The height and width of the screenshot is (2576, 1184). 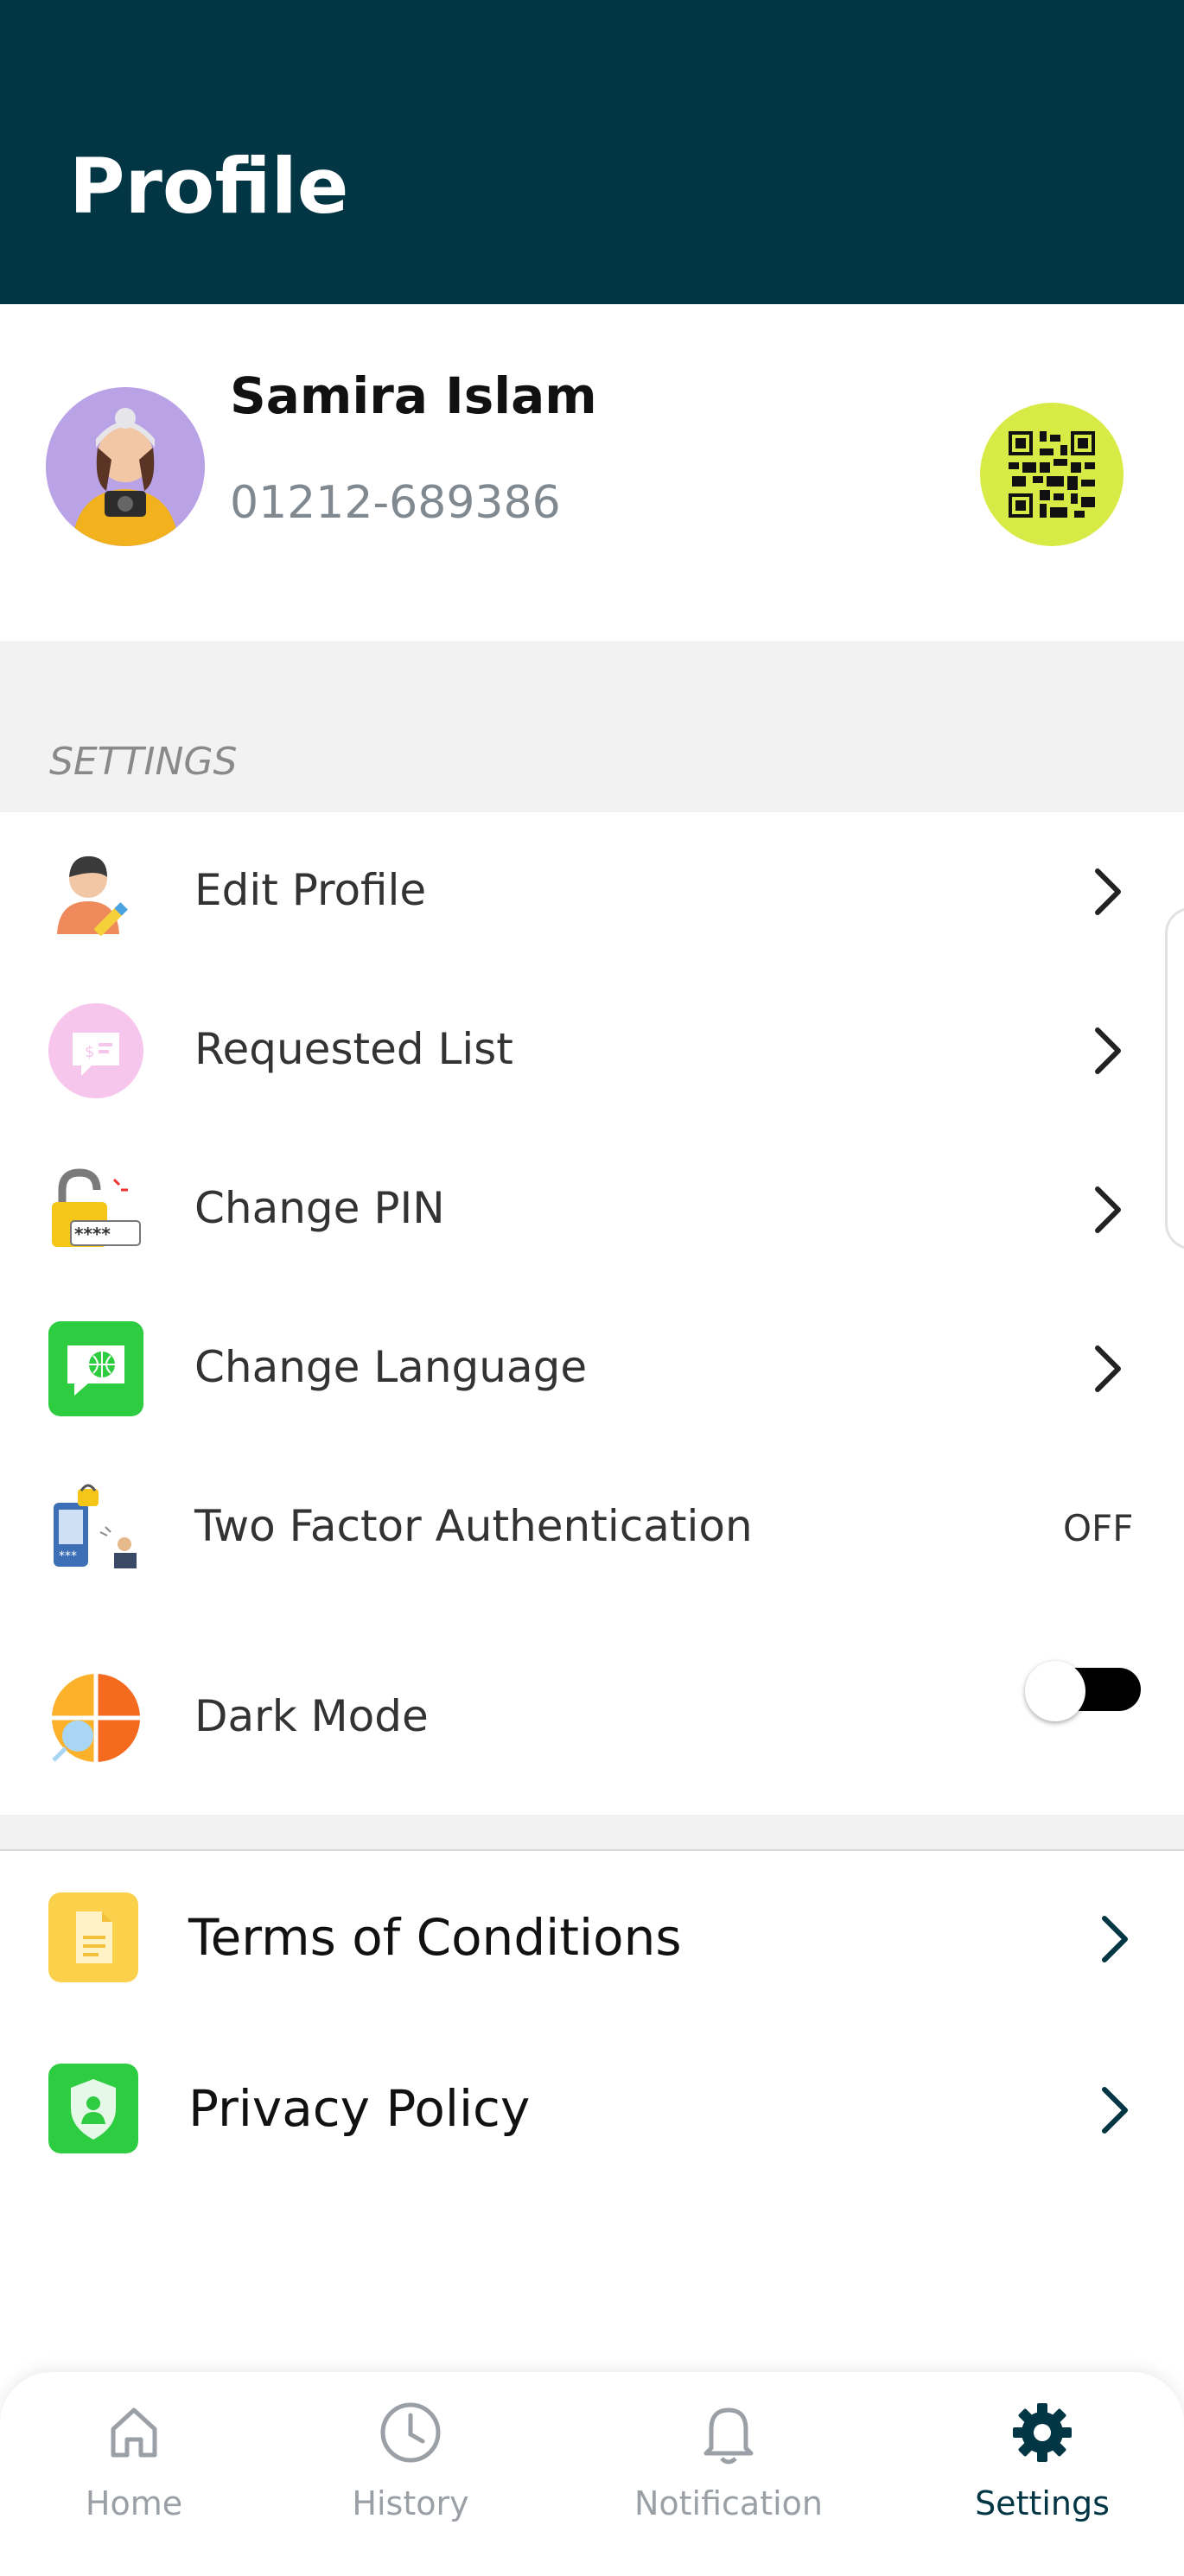 I want to click on two-factor-label: Two Factor Authentication, so click(x=473, y=1526).